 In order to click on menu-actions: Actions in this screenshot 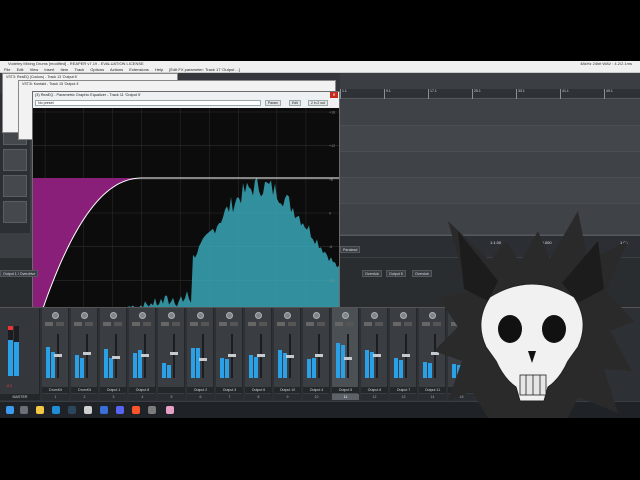, I will do `click(116, 69)`.